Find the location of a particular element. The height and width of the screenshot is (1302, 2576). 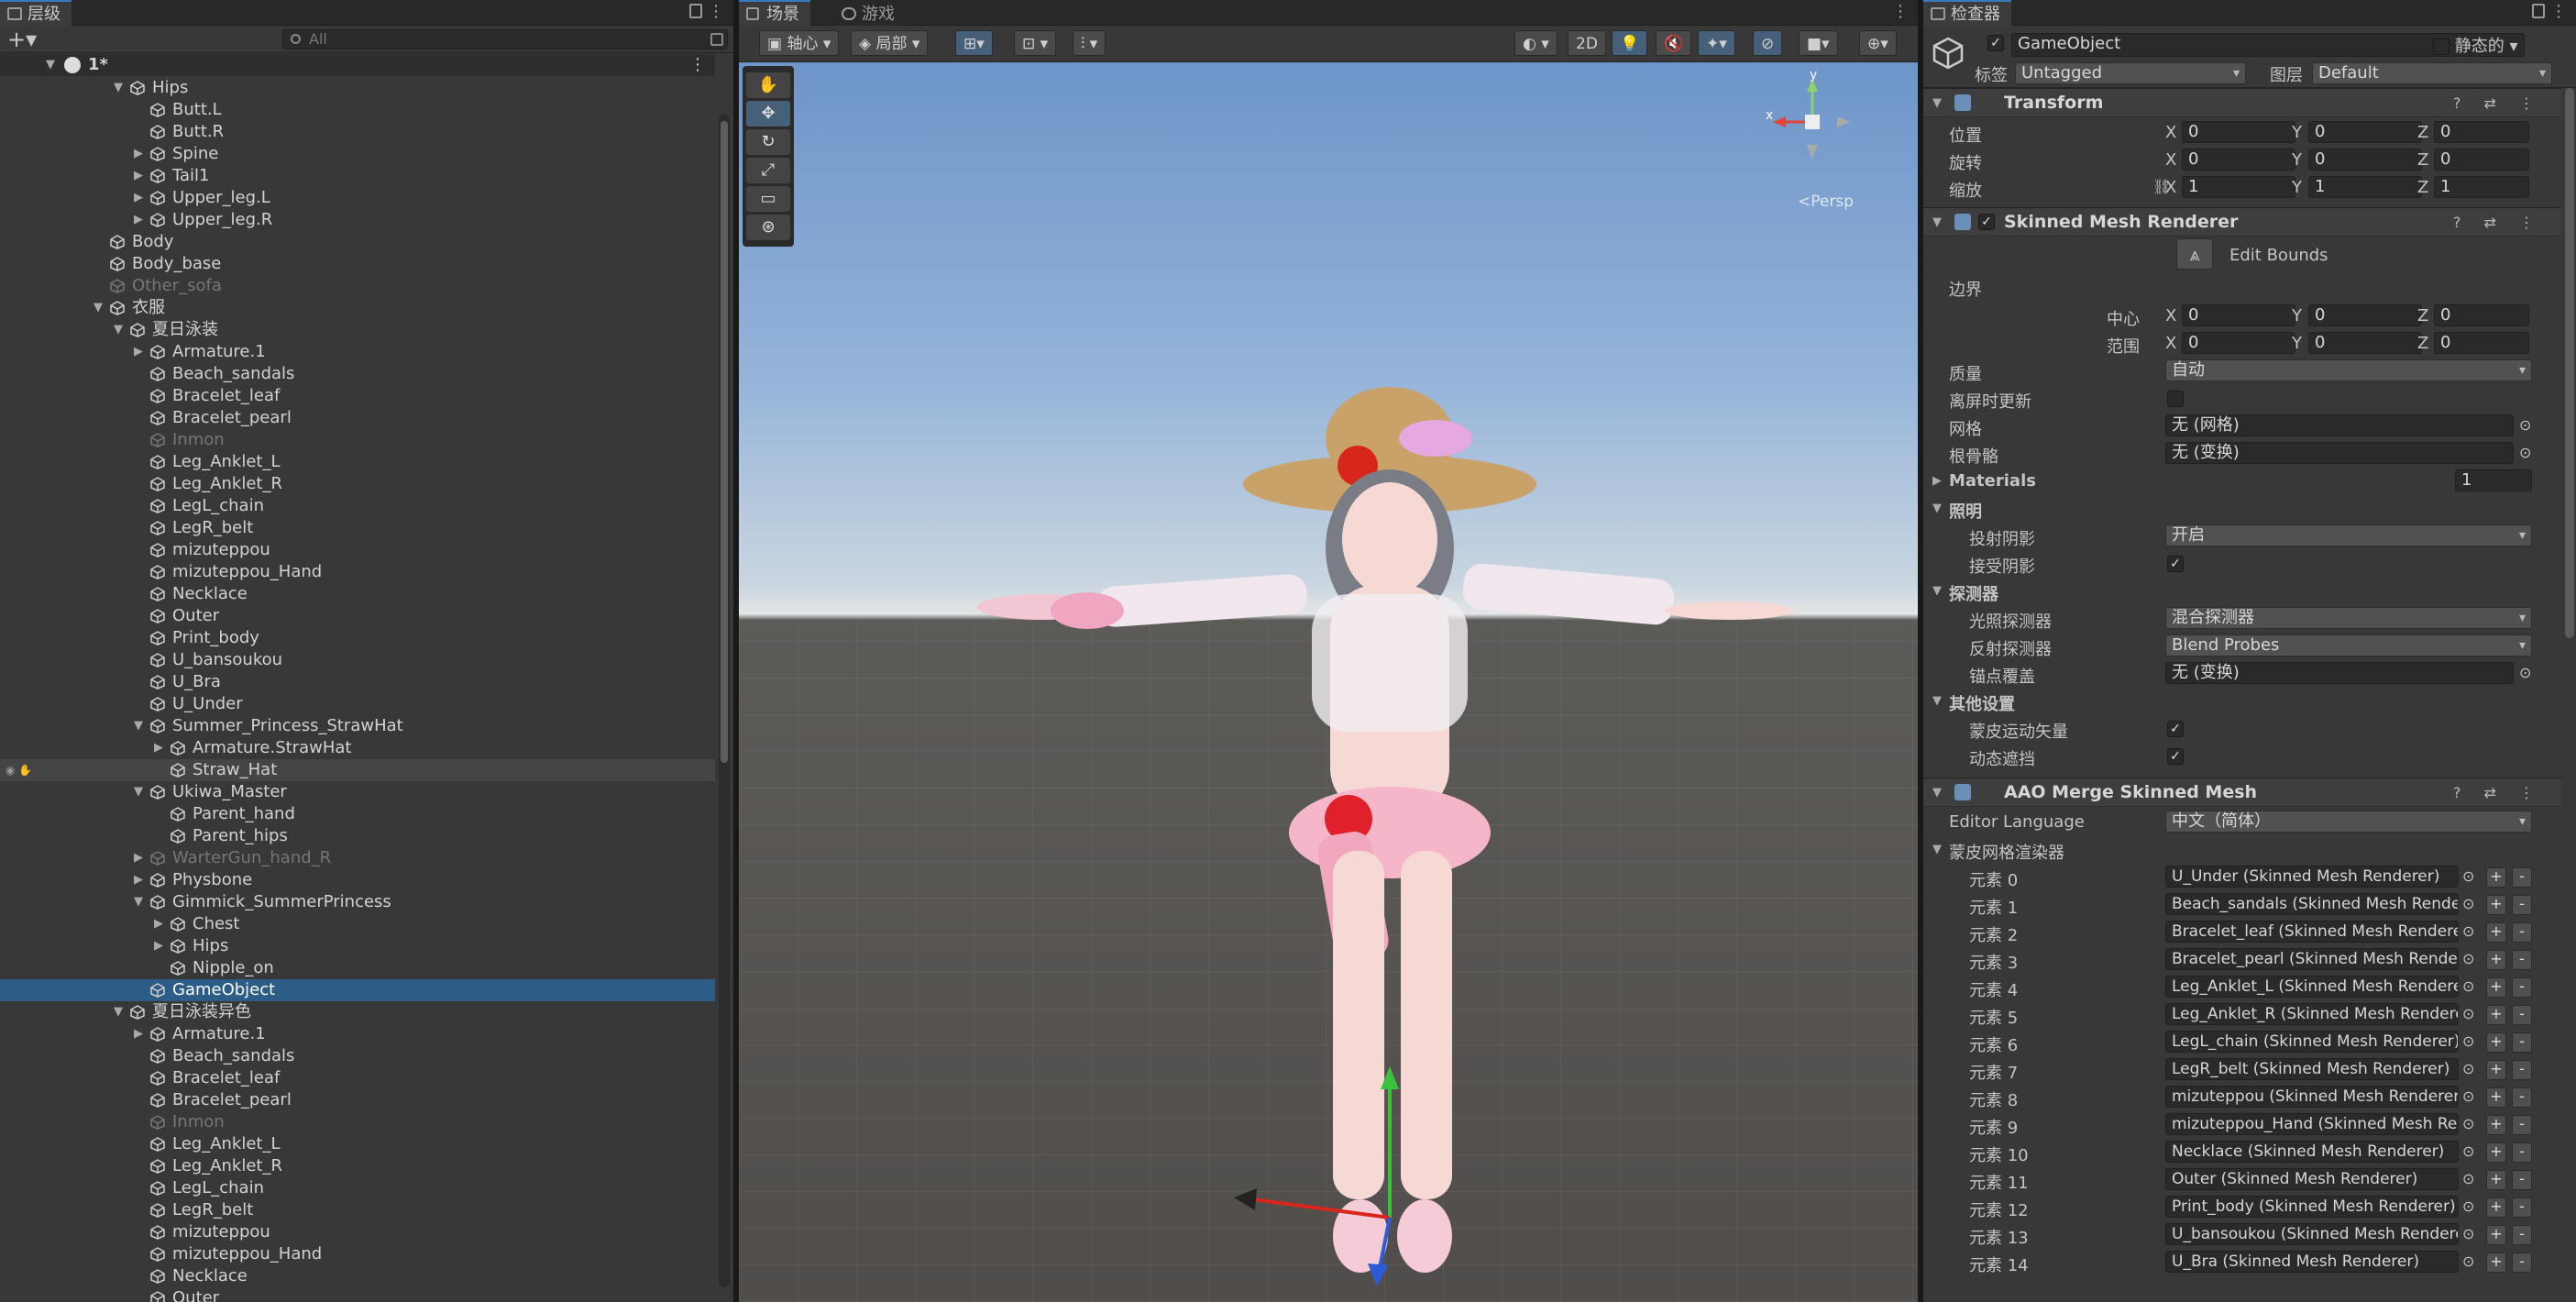

materials-label: Materials is located at coordinates (1992, 481).